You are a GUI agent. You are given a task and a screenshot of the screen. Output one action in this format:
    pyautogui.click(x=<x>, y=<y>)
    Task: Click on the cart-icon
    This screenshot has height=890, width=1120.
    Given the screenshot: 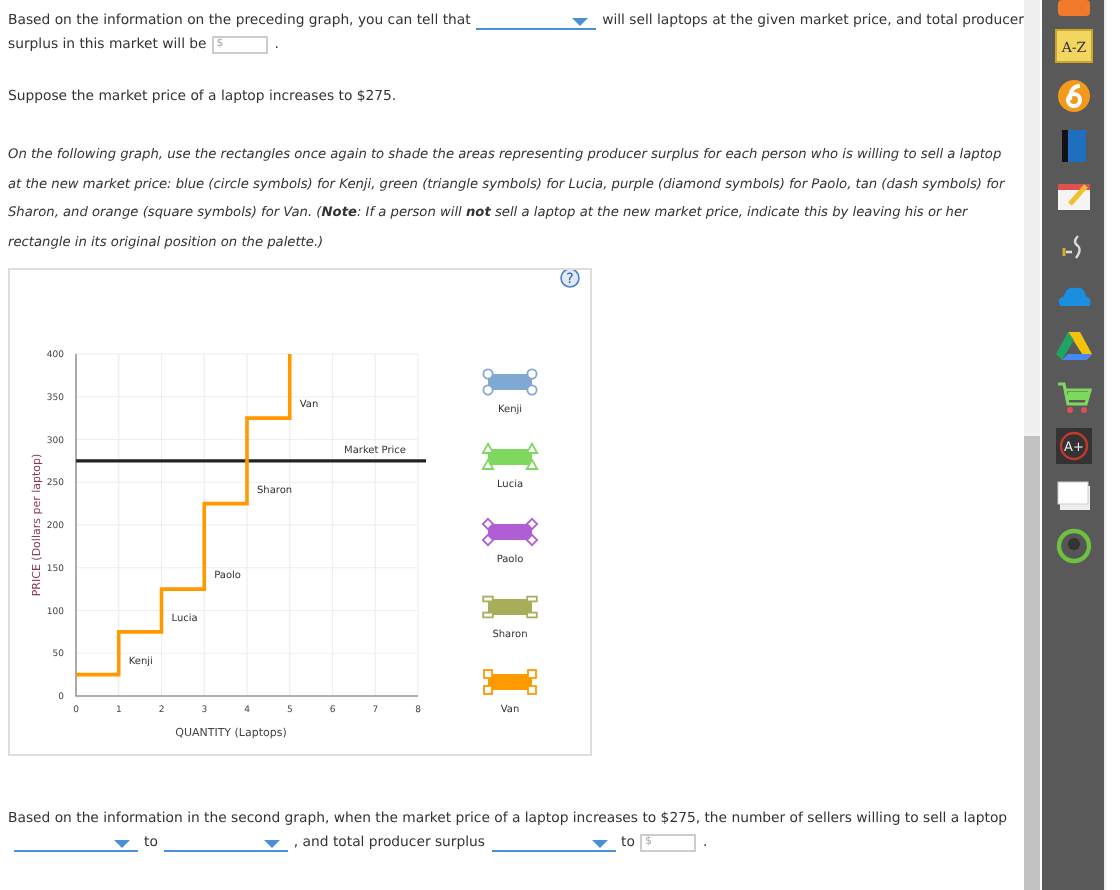 What is the action you would take?
    pyautogui.click(x=1073, y=396)
    